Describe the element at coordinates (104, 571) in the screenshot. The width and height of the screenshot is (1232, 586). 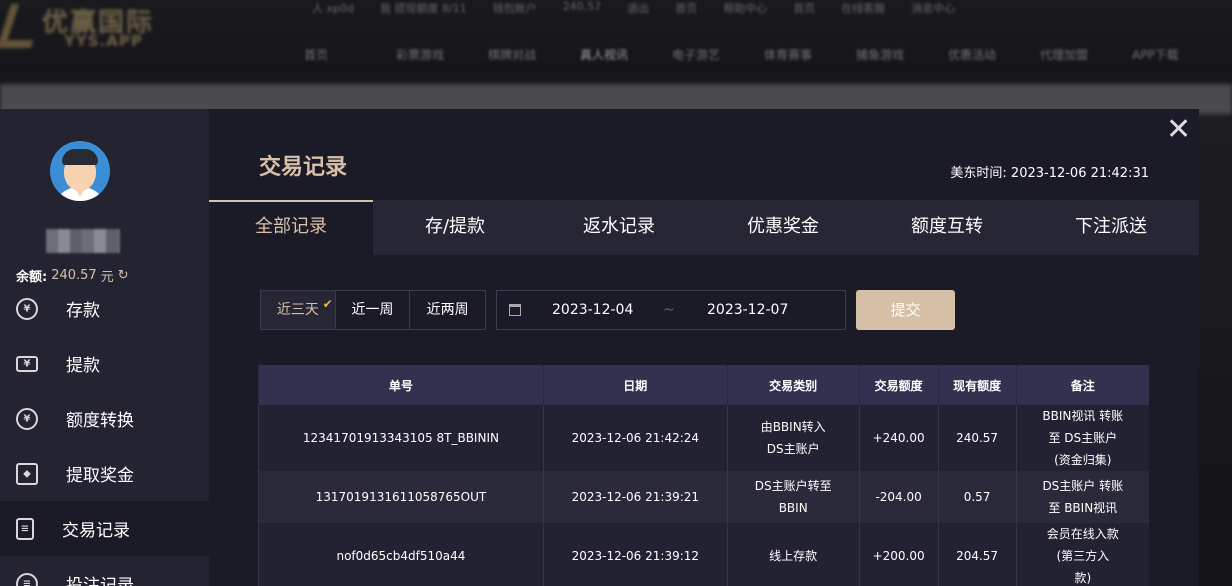
I see `sidebar-item-bet-records: ≡ 投注记录` at that location.